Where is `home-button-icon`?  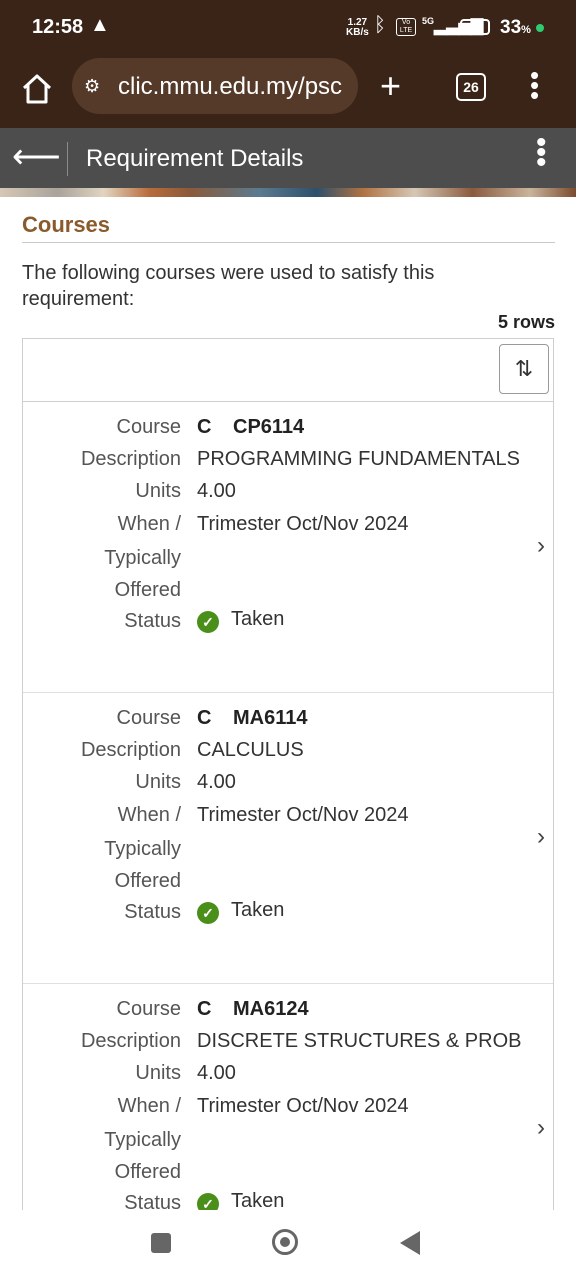 home-button-icon is located at coordinates (285, 1242).